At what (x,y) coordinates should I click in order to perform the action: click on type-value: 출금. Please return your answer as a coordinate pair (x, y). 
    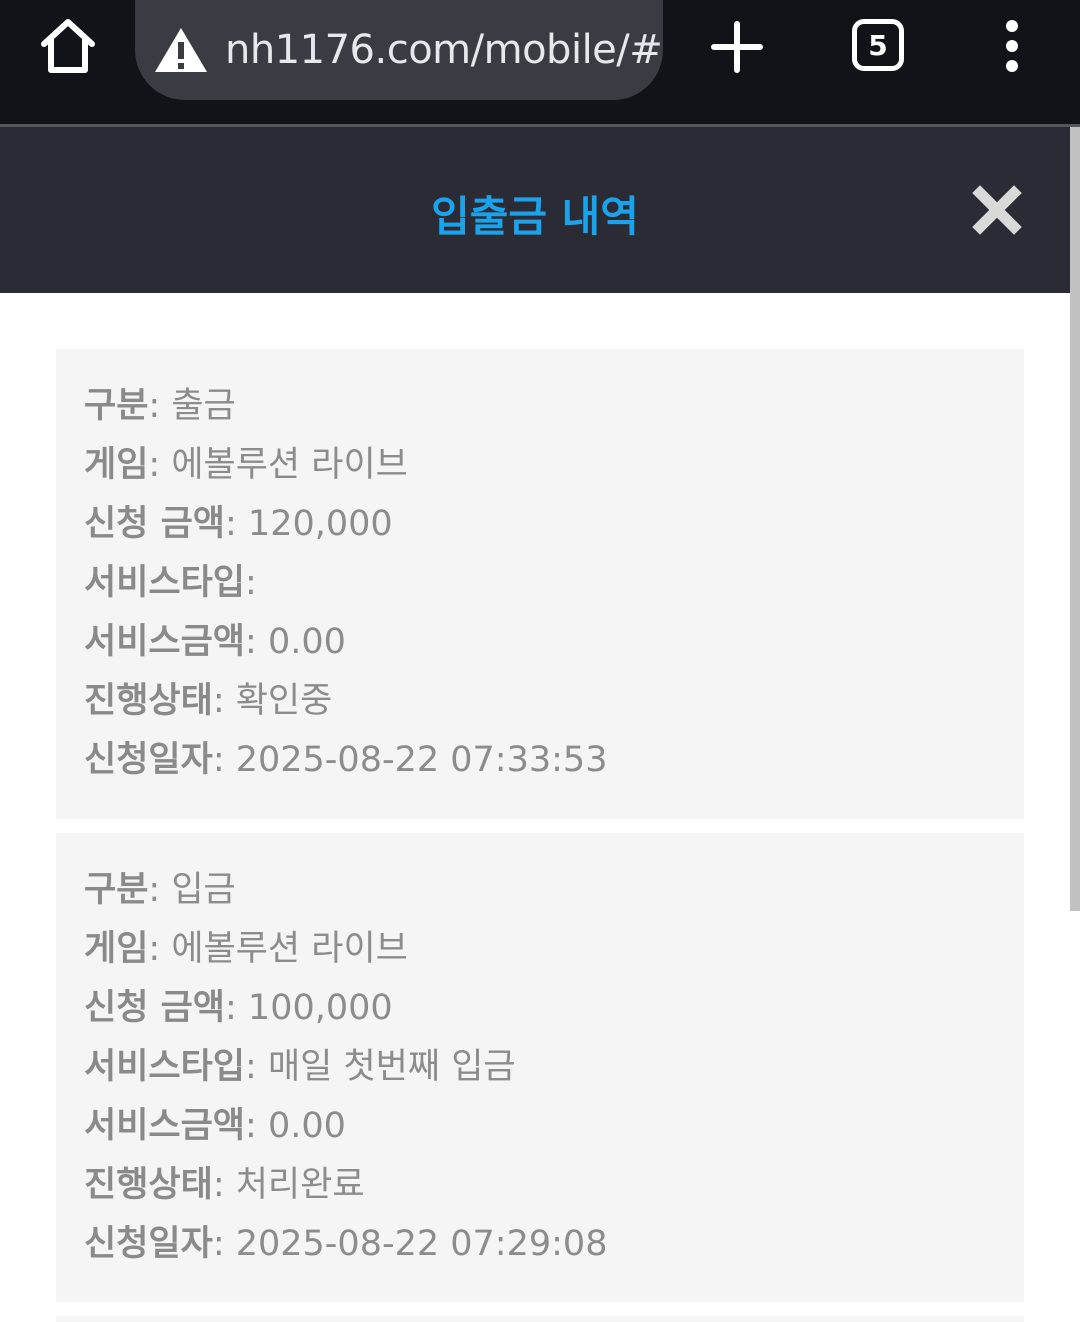
    Looking at the image, I should click on (203, 406).